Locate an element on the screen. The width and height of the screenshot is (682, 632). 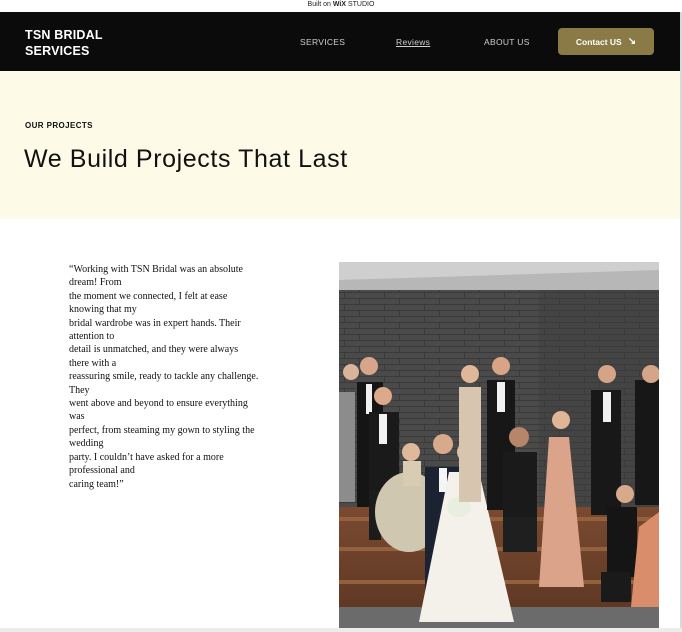
arrow-down-right-icon: ↘ is located at coordinates (632, 41).